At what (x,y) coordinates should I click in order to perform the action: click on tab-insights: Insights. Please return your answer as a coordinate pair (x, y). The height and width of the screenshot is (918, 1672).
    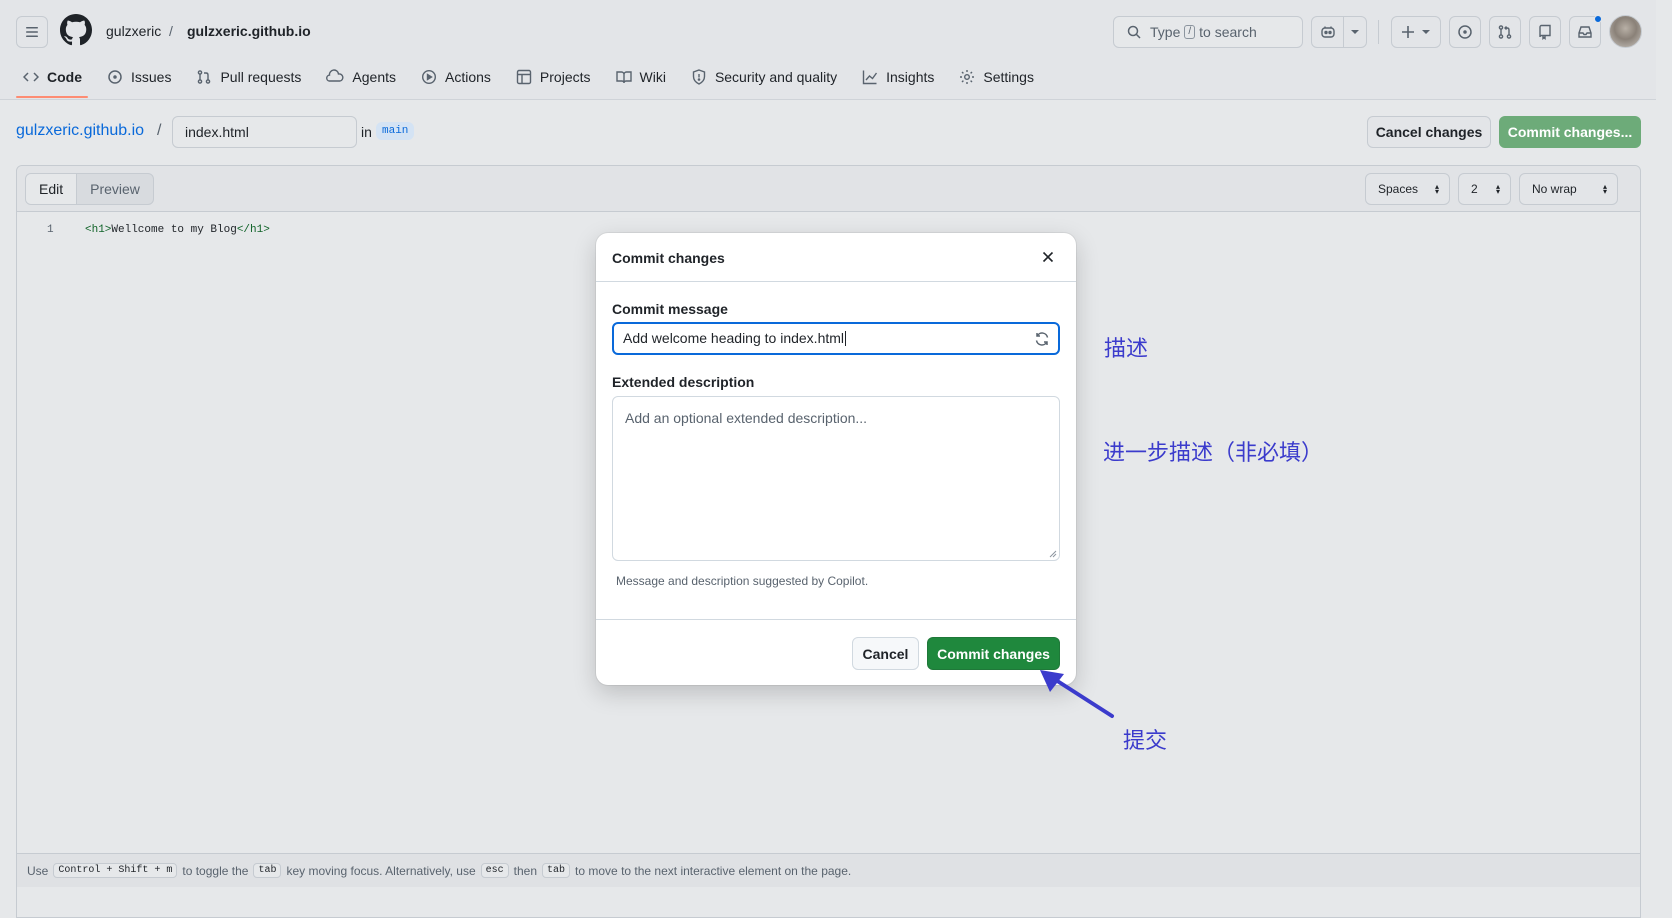
    Looking at the image, I should click on (898, 77).